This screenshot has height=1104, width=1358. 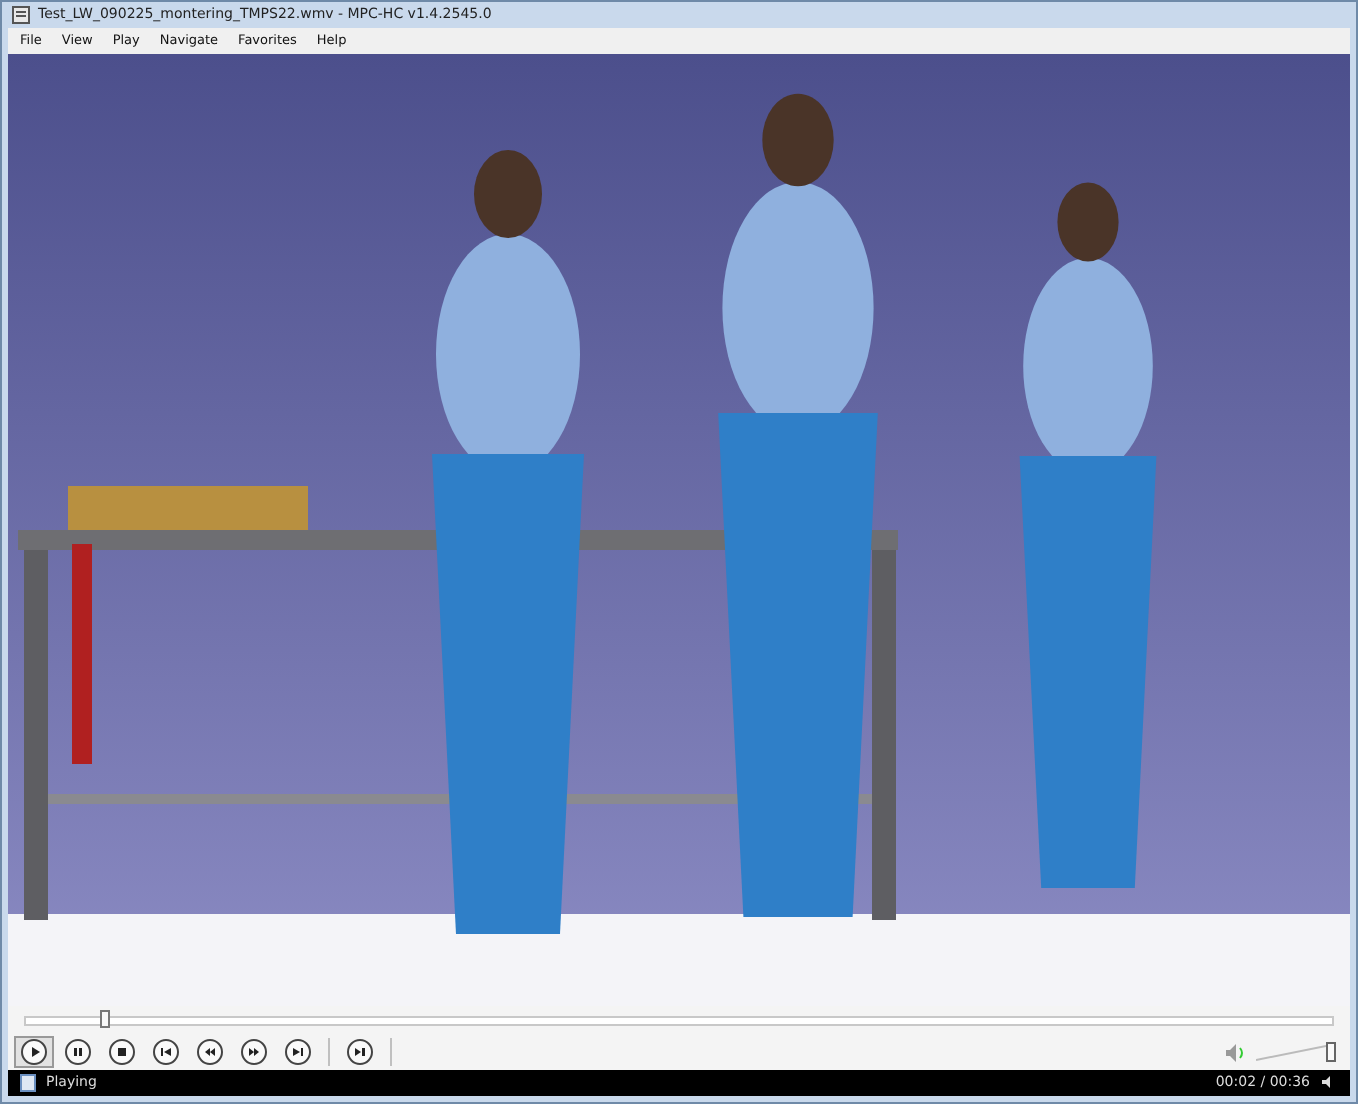 What do you see at coordinates (34, 1052) in the screenshot?
I see `play-button` at bounding box center [34, 1052].